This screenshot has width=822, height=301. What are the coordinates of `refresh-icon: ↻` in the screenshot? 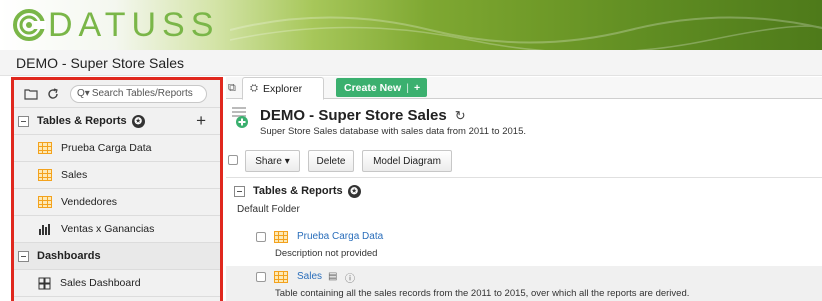 It's located at (460, 115).